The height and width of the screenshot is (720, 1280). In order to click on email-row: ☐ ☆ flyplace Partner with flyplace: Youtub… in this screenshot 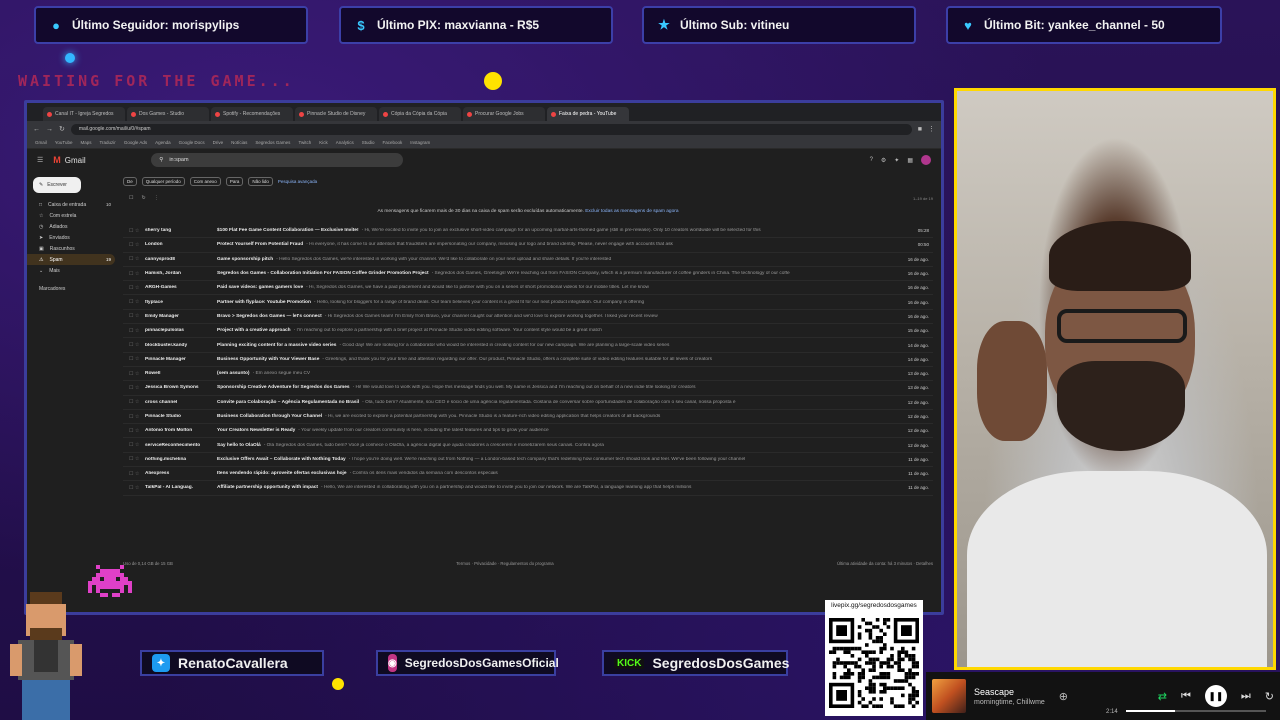, I will do `click(528, 302)`.